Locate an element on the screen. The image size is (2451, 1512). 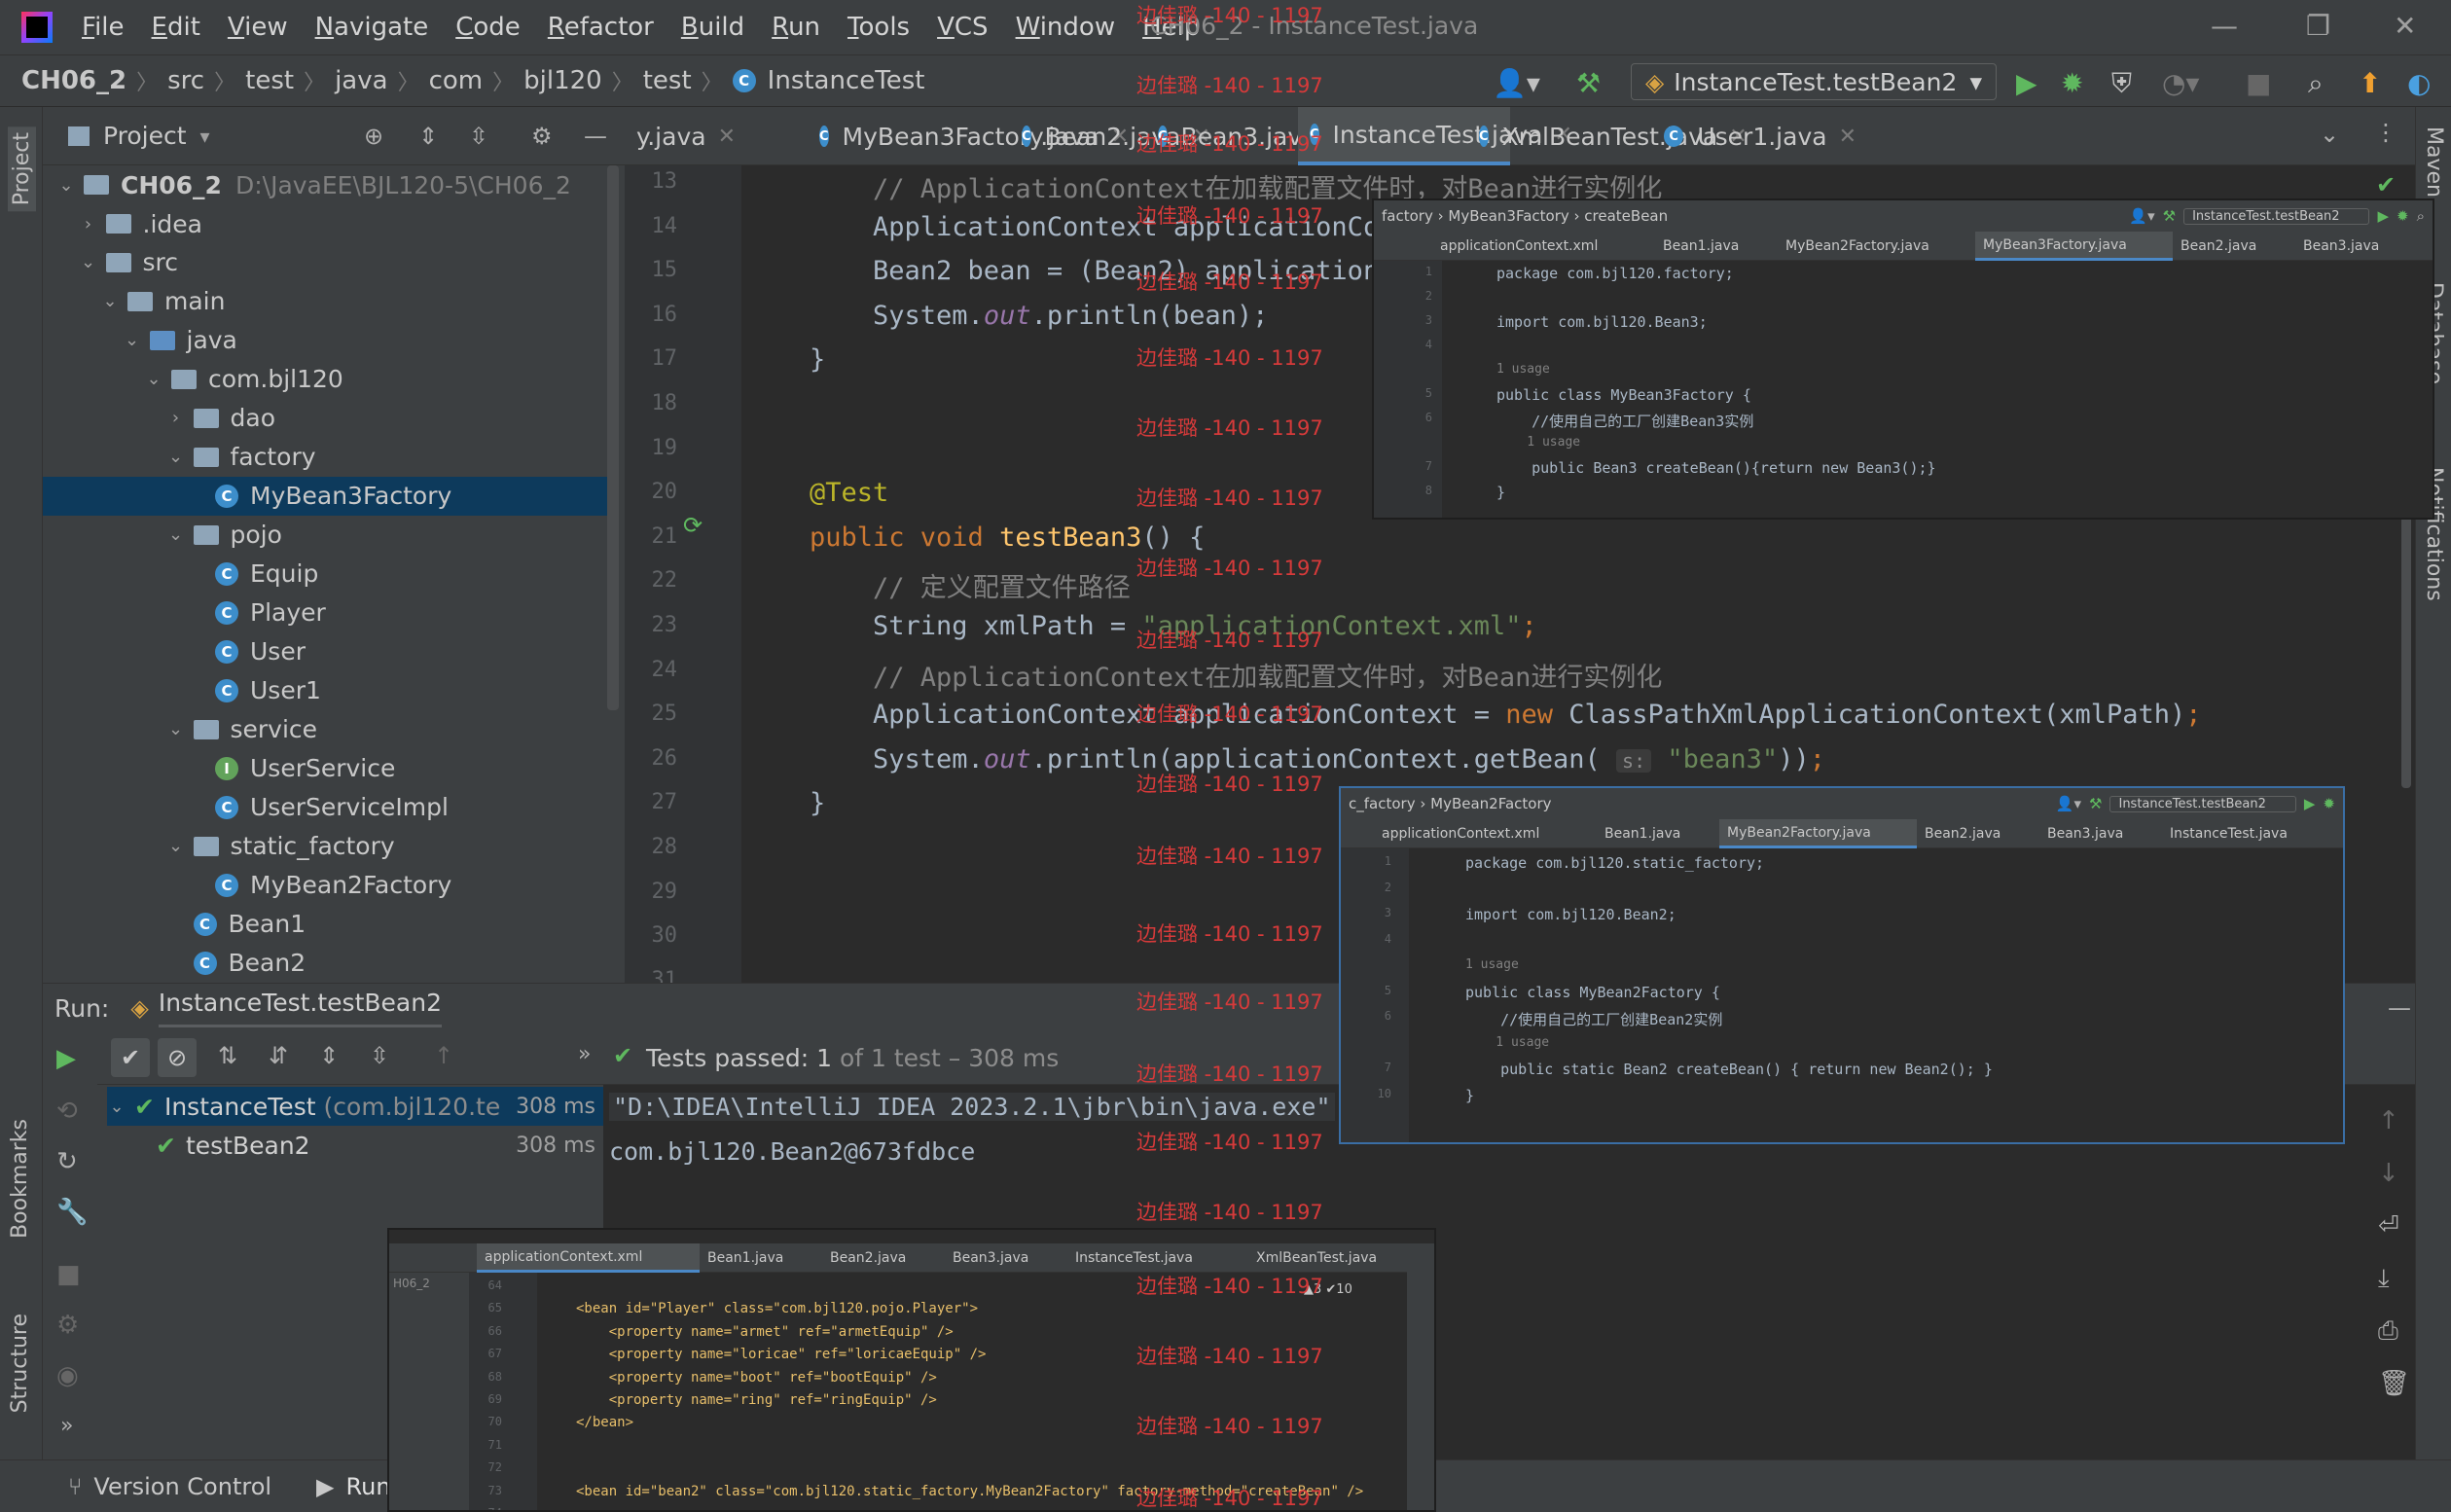
menu-code: Code is located at coordinates (488, 27).